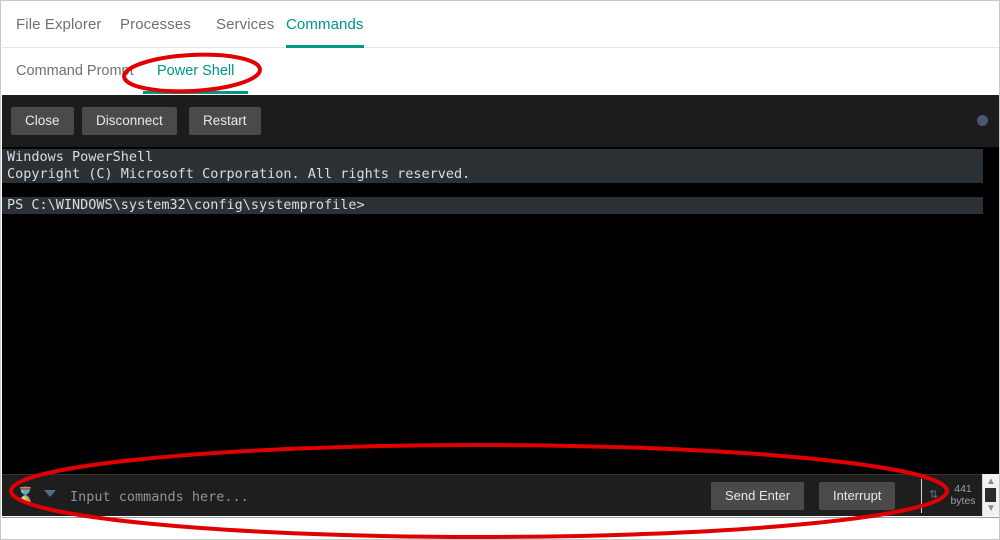 Image resolution: width=1000 pixels, height=540 pixels. I want to click on connection-status-dot, so click(982, 120).